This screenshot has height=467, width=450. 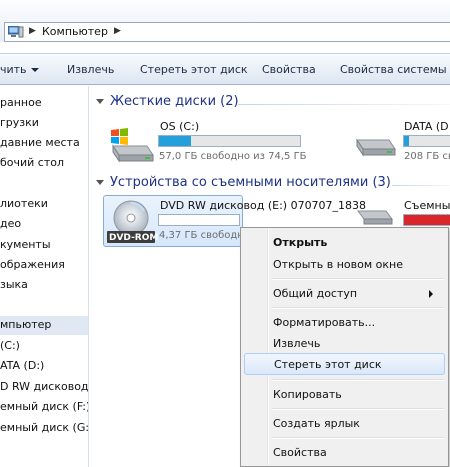 What do you see at coordinates (344, 242) in the screenshot?
I see `menu-item-open: Открыть` at bounding box center [344, 242].